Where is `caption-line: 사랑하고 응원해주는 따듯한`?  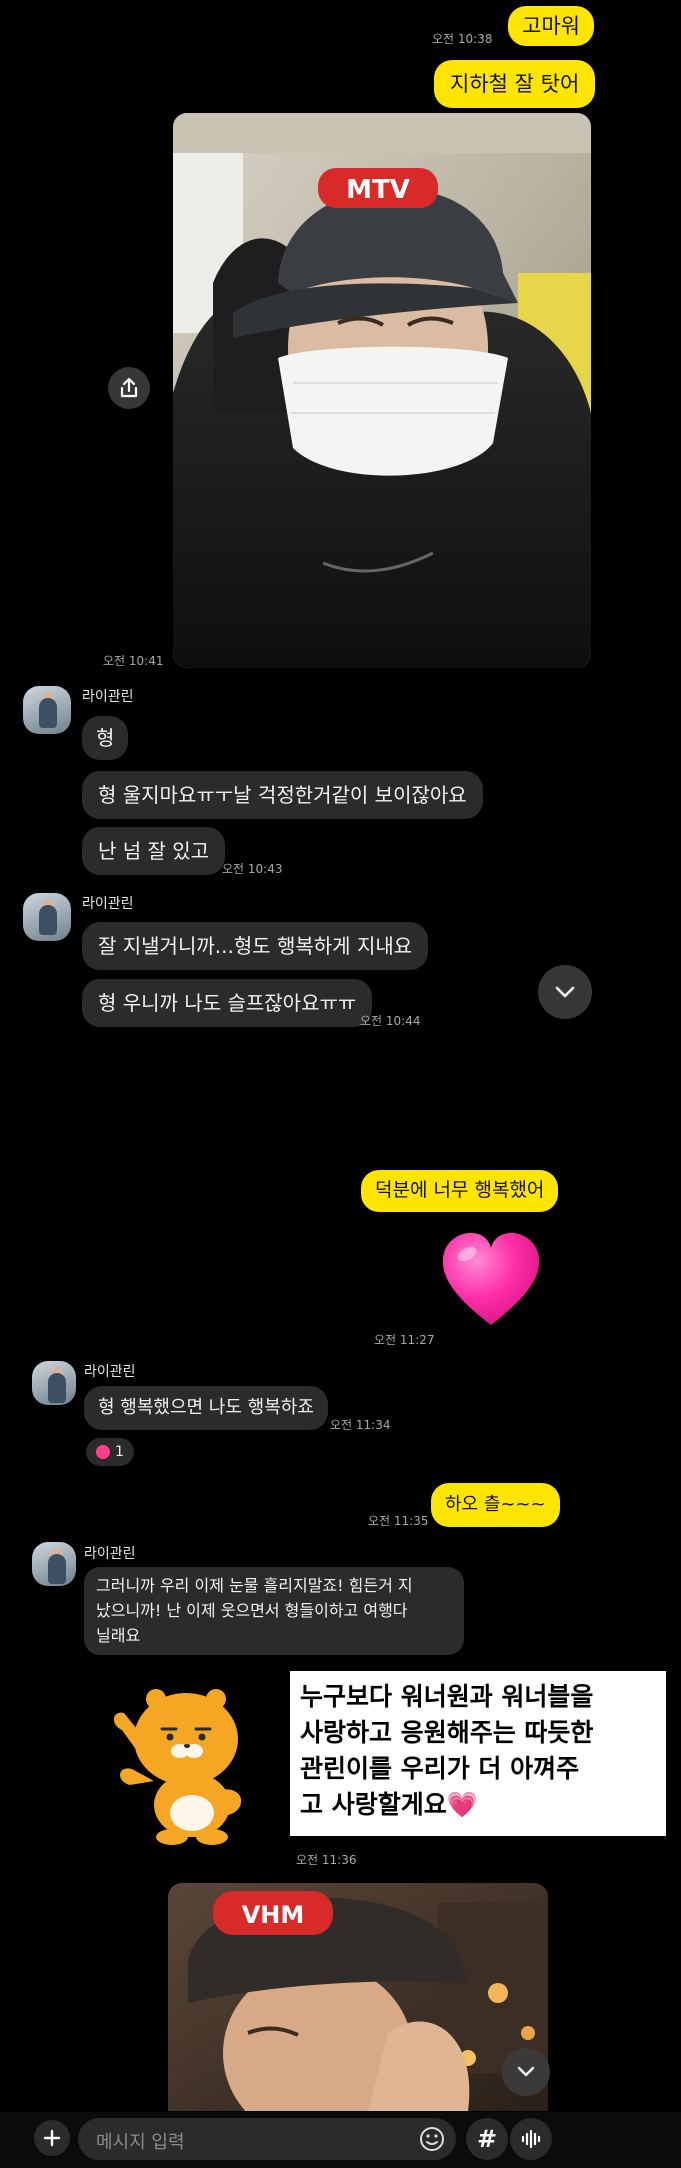
caption-line: 사랑하고 응원해주는 따듯한 is located at coordinates (447, 1732).